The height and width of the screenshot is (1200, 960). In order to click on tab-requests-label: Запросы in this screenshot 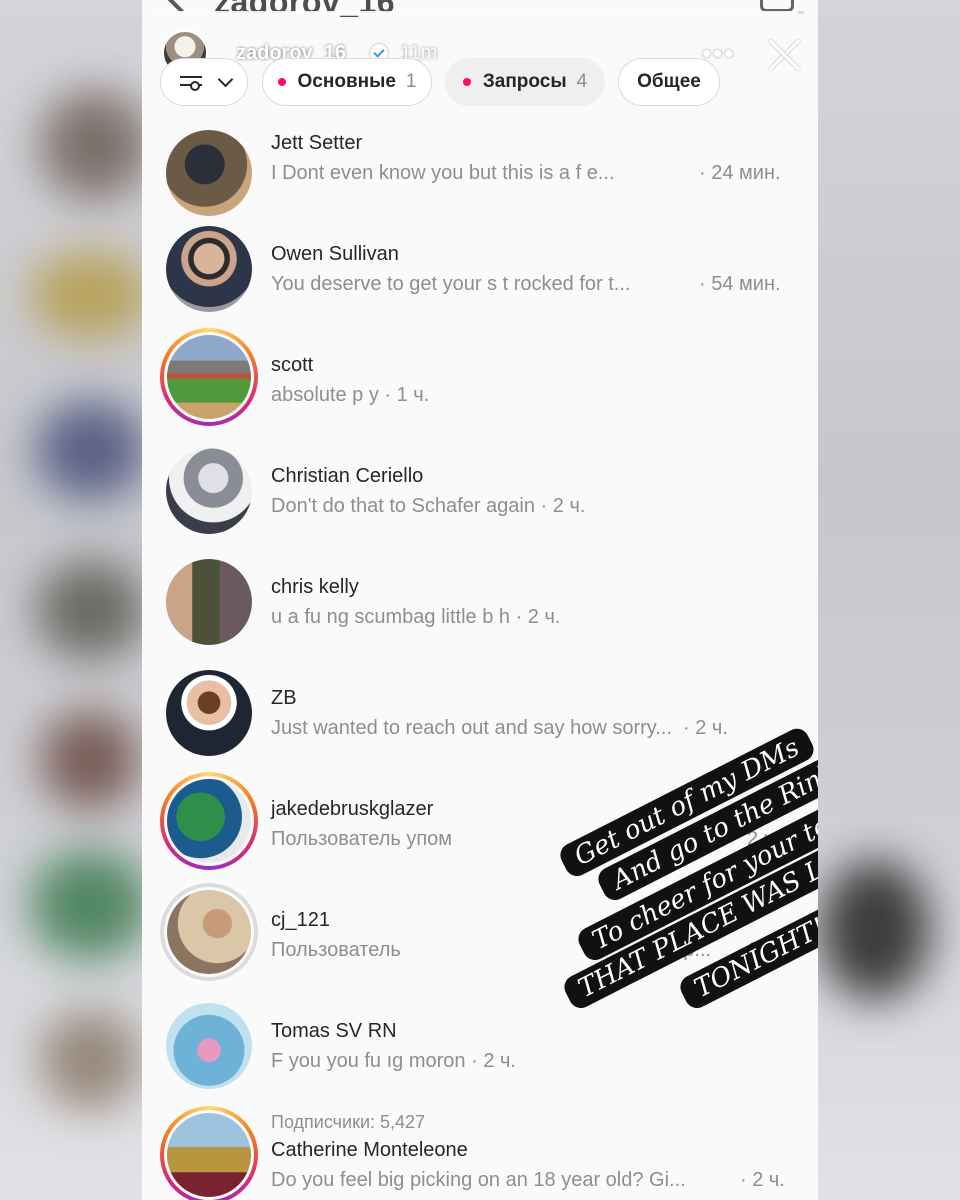, I will do `click(524, 81)`.